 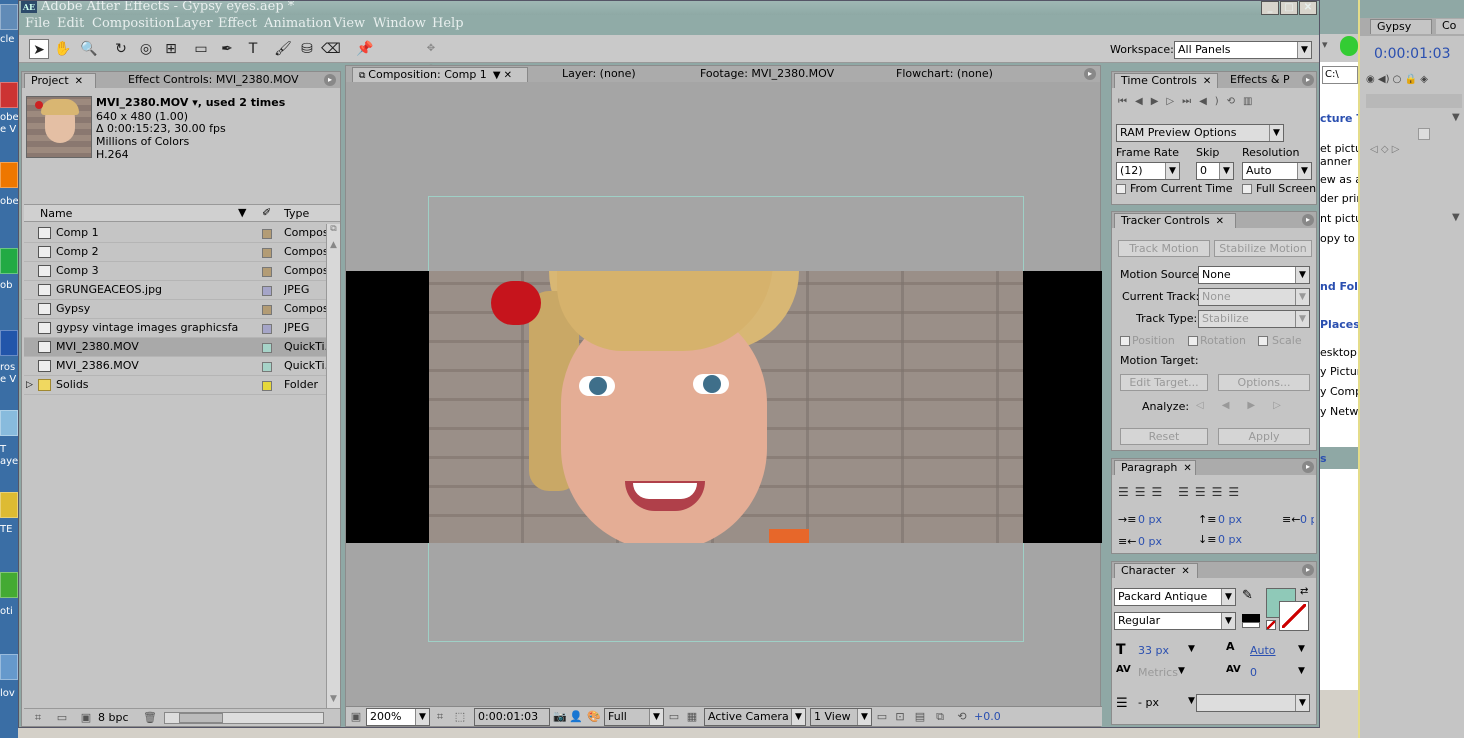 What do you see at coordinates (610, 74) in the screenshot?
I see `tab-layer: Layer: (none)` at bounding box center [610, 74].